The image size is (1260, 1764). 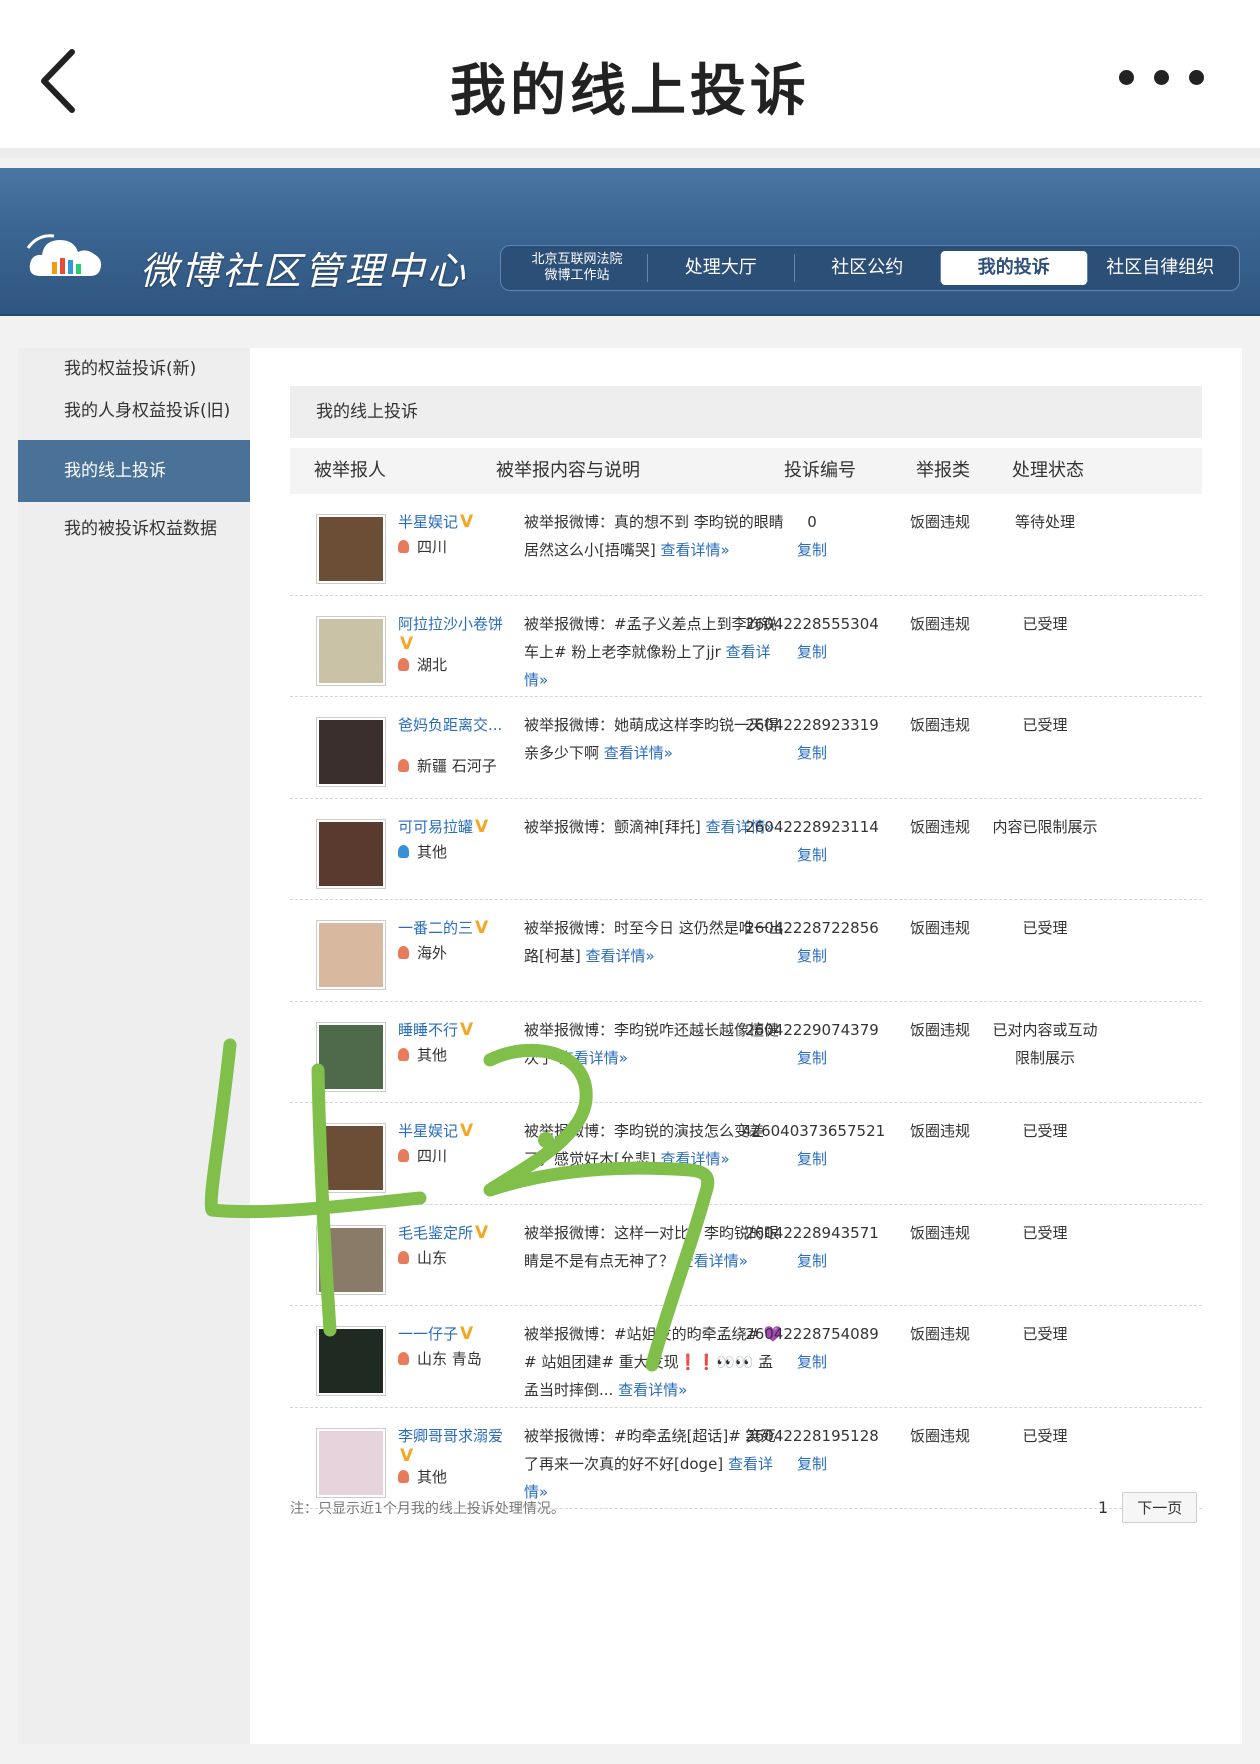 I want to click on reported-user-name: 一番二的三 V, so click(x=454, y=928).